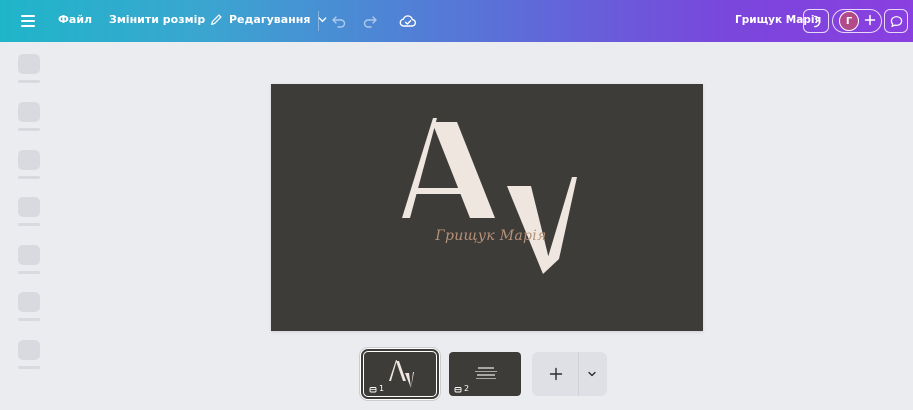  What do you see at coordinates (489, 196) in the screenshot?
I see `monogram-logo` at bounding box center [489, 196].